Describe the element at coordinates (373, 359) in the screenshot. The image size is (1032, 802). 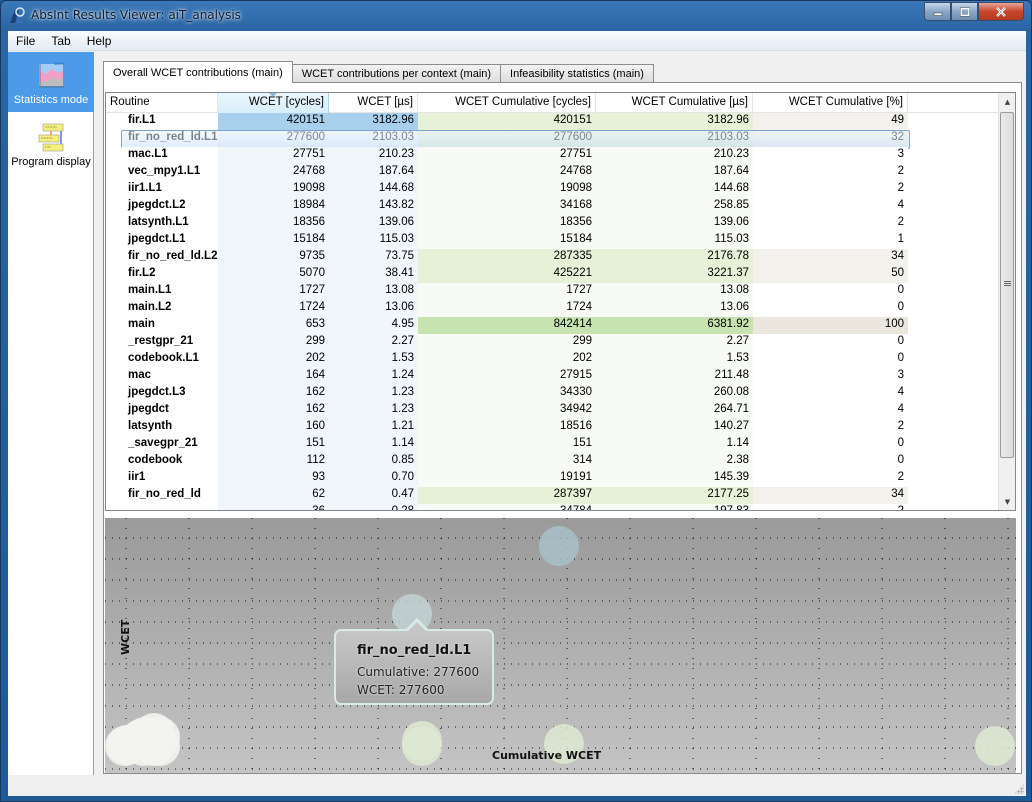
I see `wcet-us-cell: 1.53` at that location.